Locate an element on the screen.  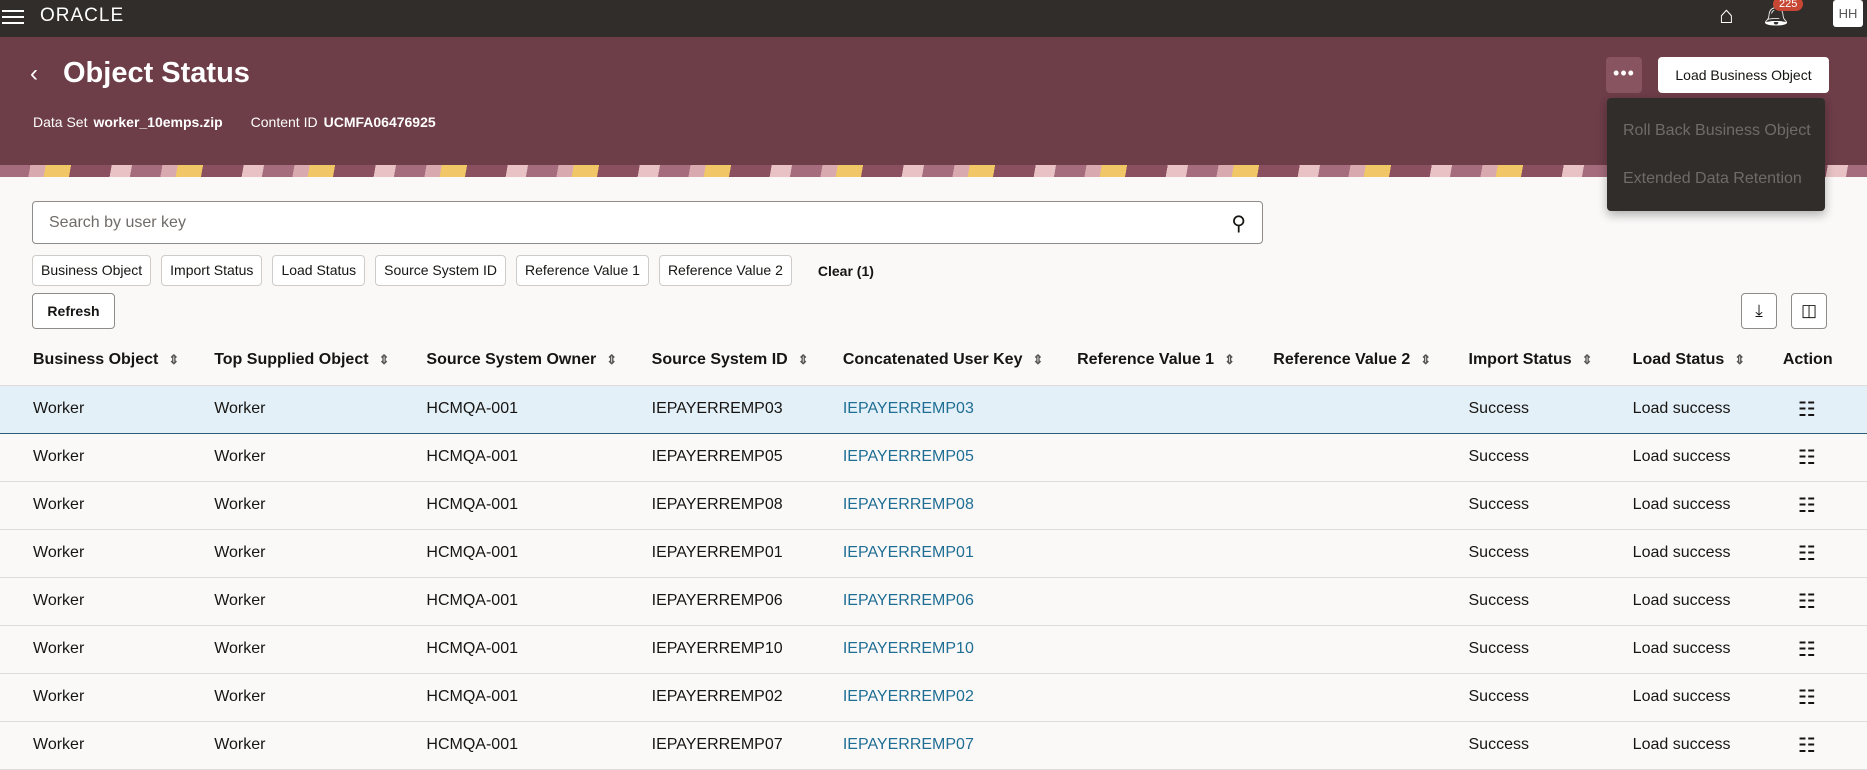
column-header: Concatenated User Key ⇕ is located at coordinates (927, 360).